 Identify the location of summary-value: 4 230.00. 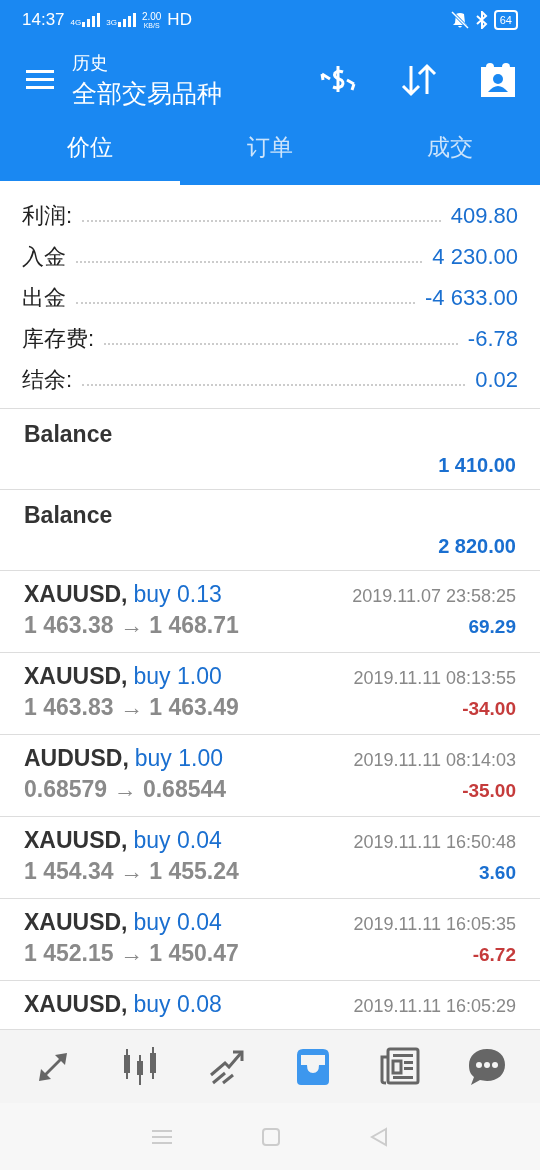
(475, 256).